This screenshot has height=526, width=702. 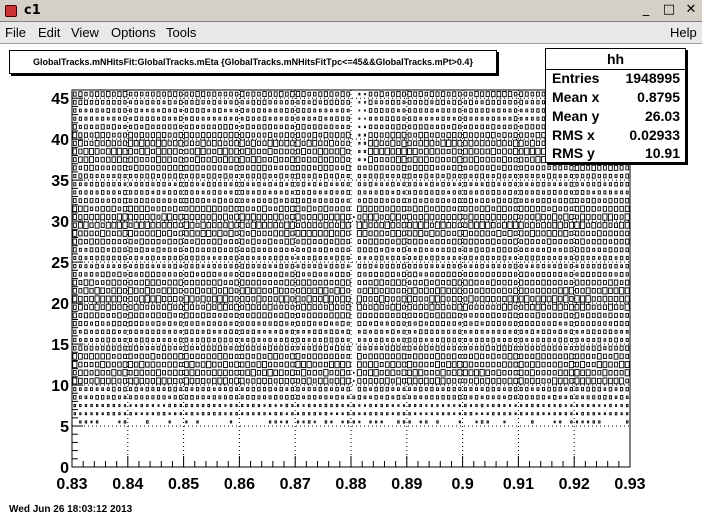 What do you see at coordinates (127, 484) in the screenshot?
I see `x-tick-label: 0.84` at bounding box center [127, 484].